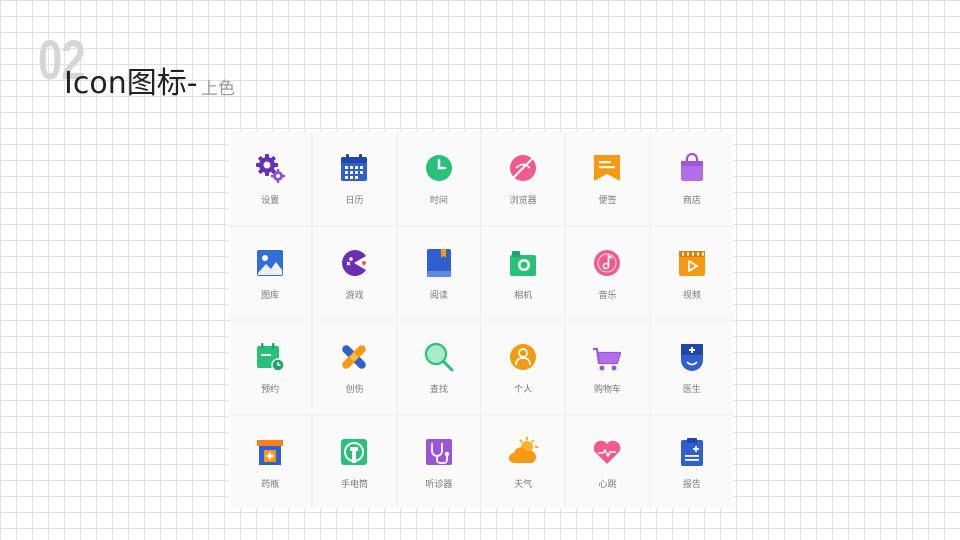 The width and height of the screenshot is (960, 540). What do you see at coordinates (438, 390) in the screenshot?
I see `icon-label: 查找` at bounding box center [438, 390].